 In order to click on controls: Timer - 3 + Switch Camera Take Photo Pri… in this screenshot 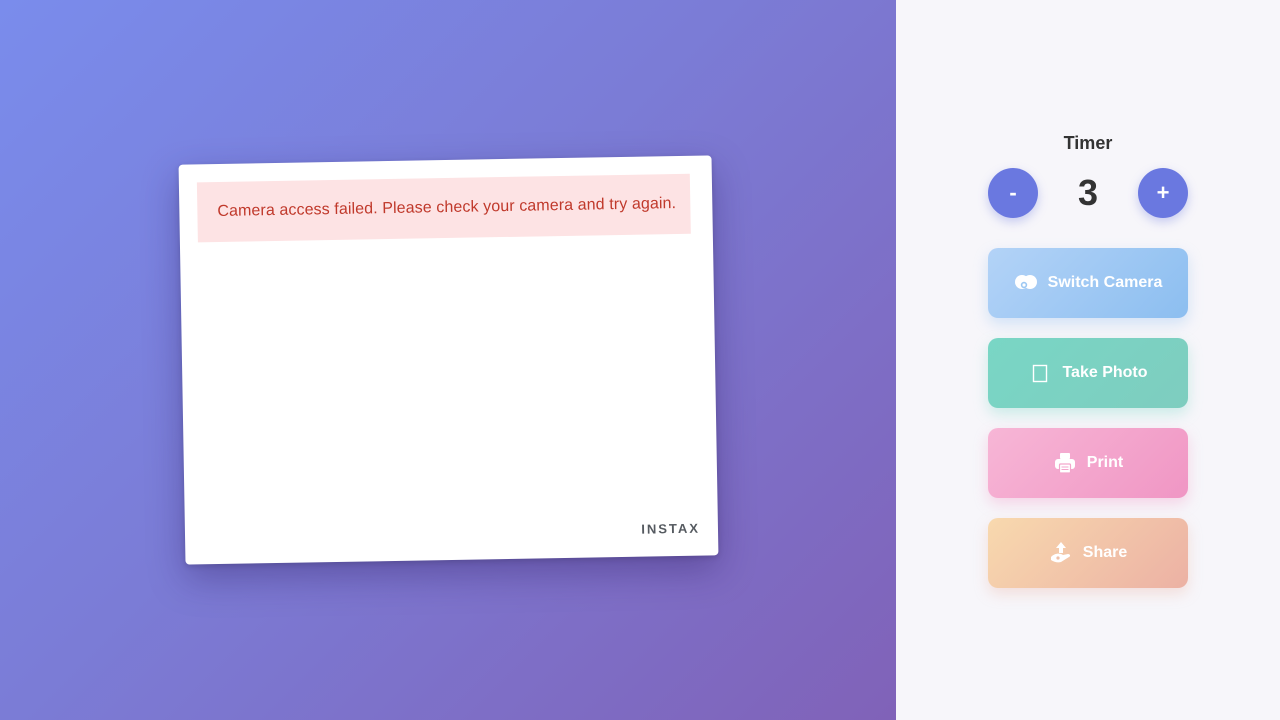, I will do `click(1088, 360)`.